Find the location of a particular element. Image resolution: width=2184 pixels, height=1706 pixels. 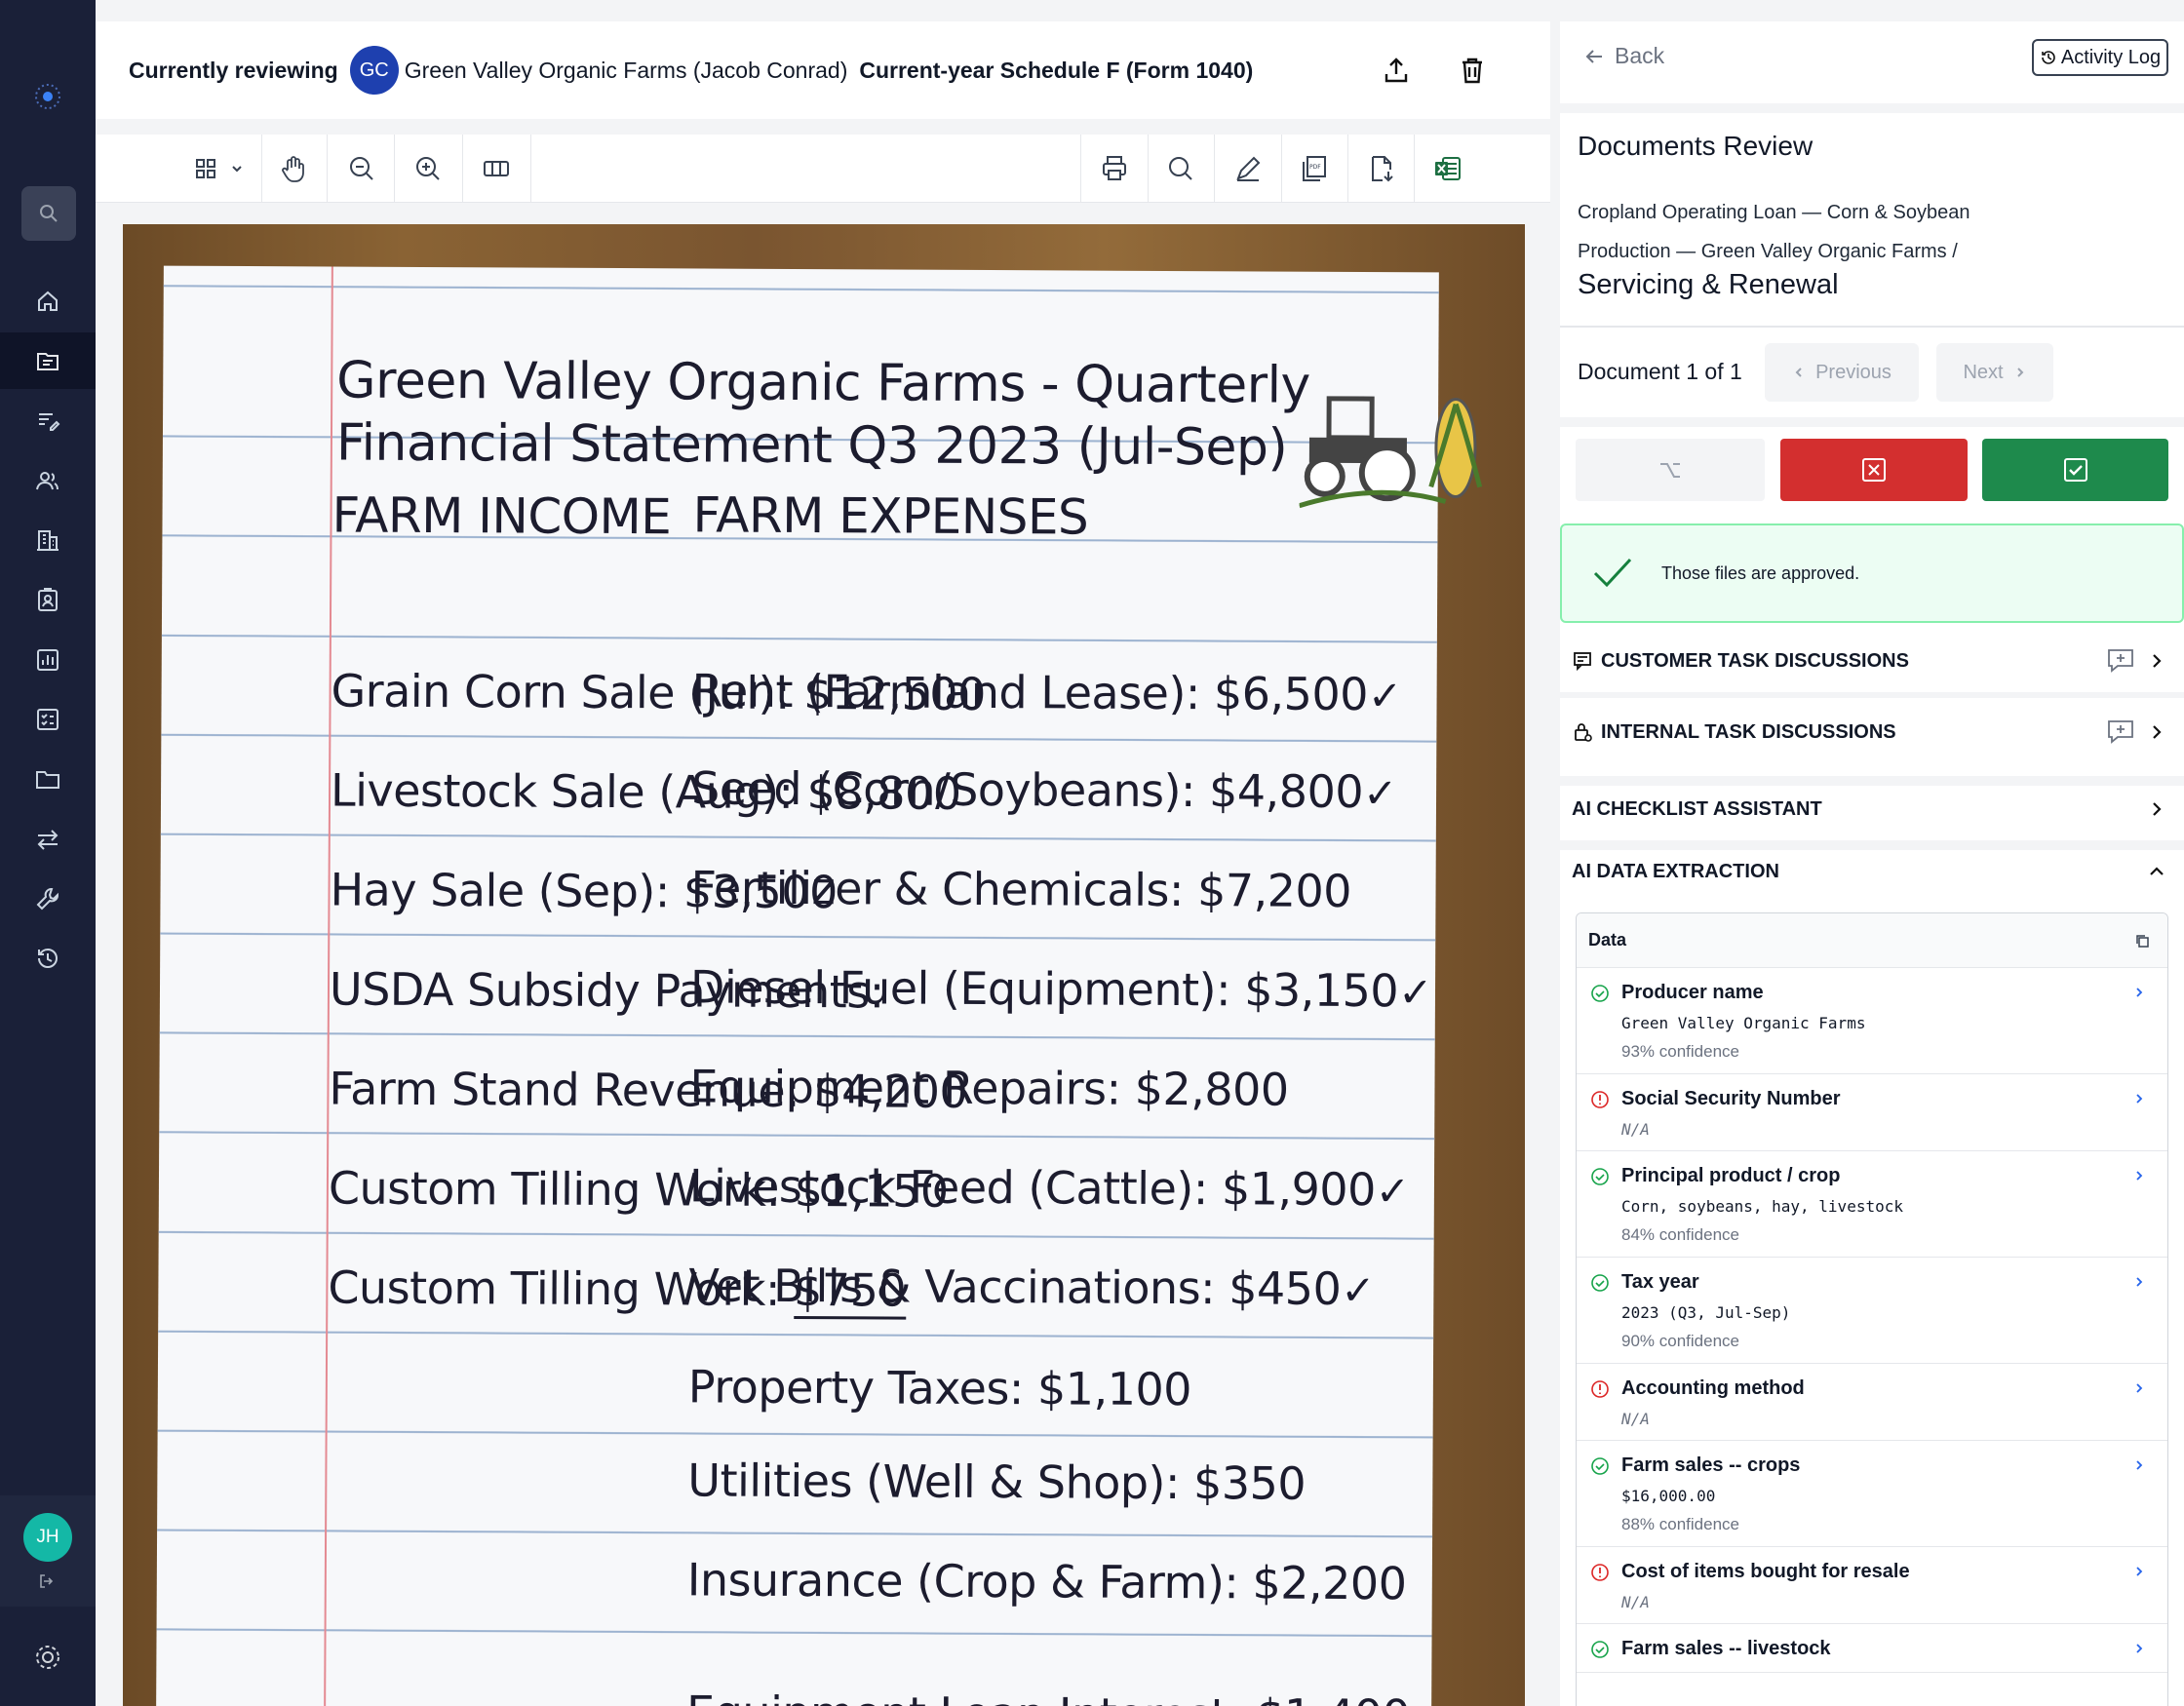

logo-icon is located at coordinates (47, 97).